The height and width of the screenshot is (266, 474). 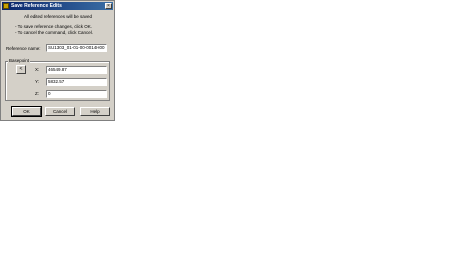 I want to click on title-bar: Save Reference Edits ×, so click(x=57, y=6).